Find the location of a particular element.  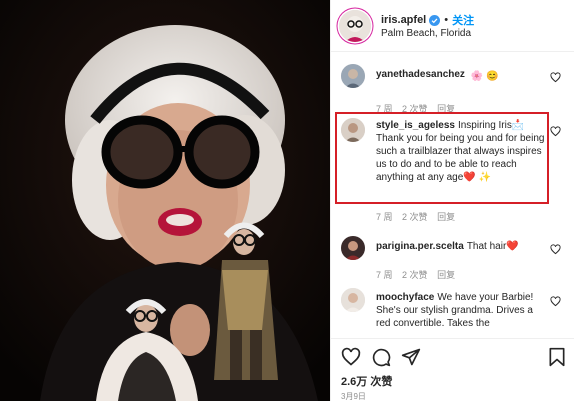

post-header: iris.apfel • 关注 Palm Beach, Florida is located at coordinates (452, 26).